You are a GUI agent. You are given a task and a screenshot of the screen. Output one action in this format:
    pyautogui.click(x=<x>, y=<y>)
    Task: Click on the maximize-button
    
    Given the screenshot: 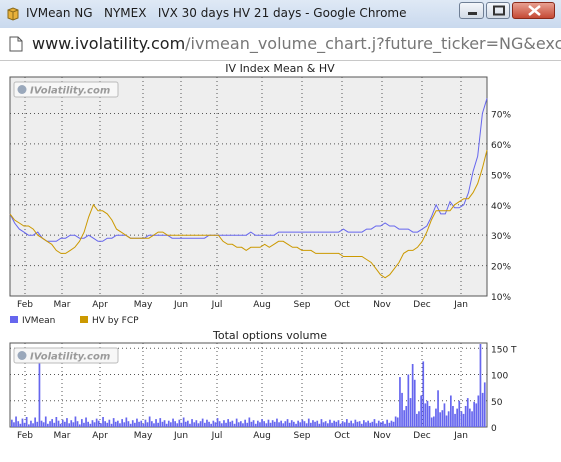 What is the action you would take?
    pyautogui.click(x=498, y=10)
    